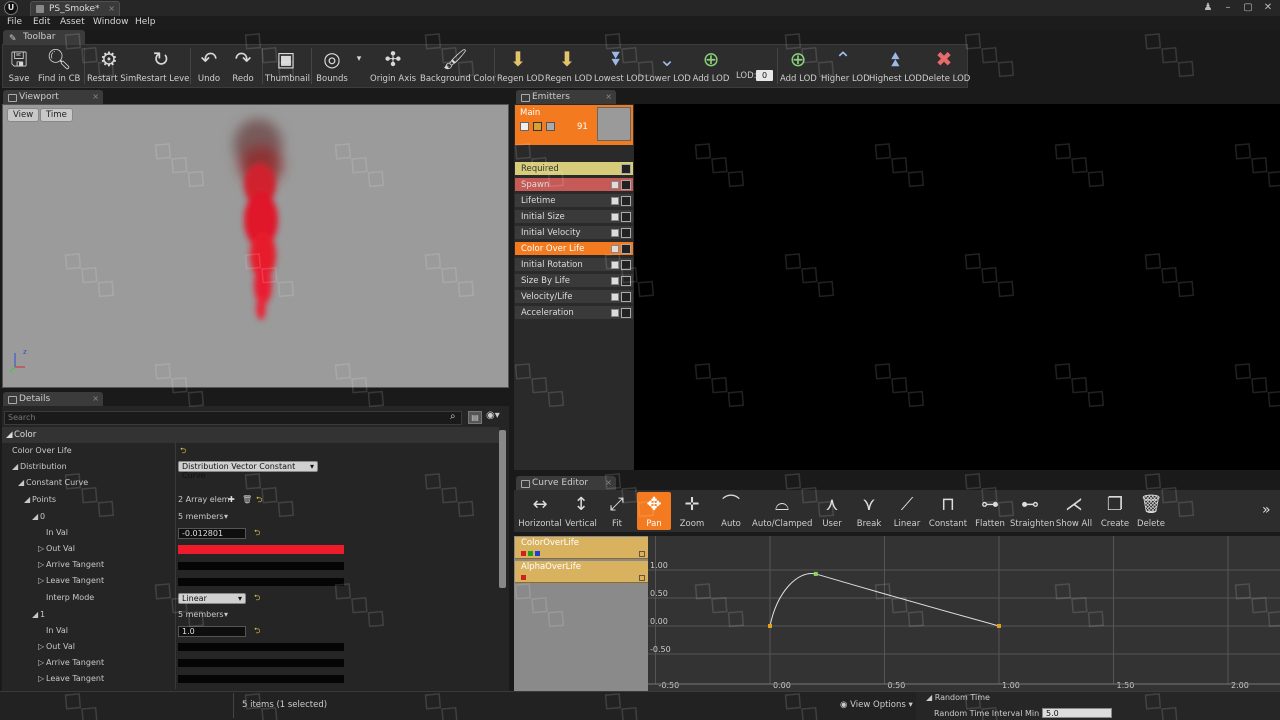 The width and height of the screenshot is (1280, 720). I want to click on menu-help: Help, so click(145, 22).